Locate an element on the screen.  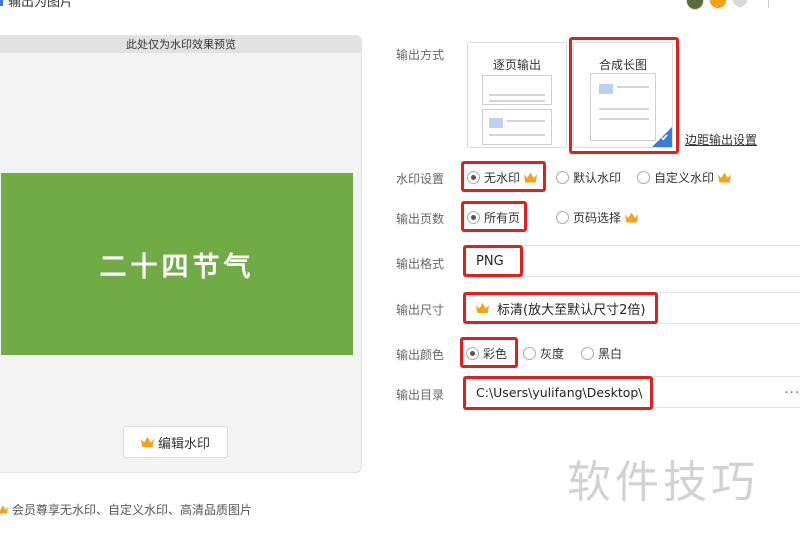
radio-label: 灰度 is located at coordinates (552, 354).